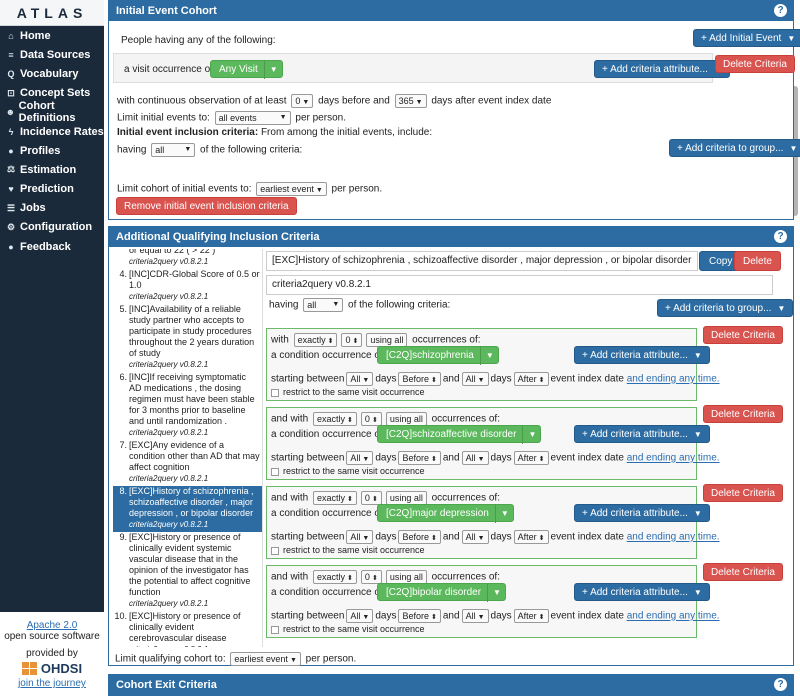 The width and height of the screenshot is (800, 696). Describe the element at coordinates (52, 112) in the screenshot. I see `sidebar-item-cohort-definitions: ☻ Cohort Definitions` at that location.